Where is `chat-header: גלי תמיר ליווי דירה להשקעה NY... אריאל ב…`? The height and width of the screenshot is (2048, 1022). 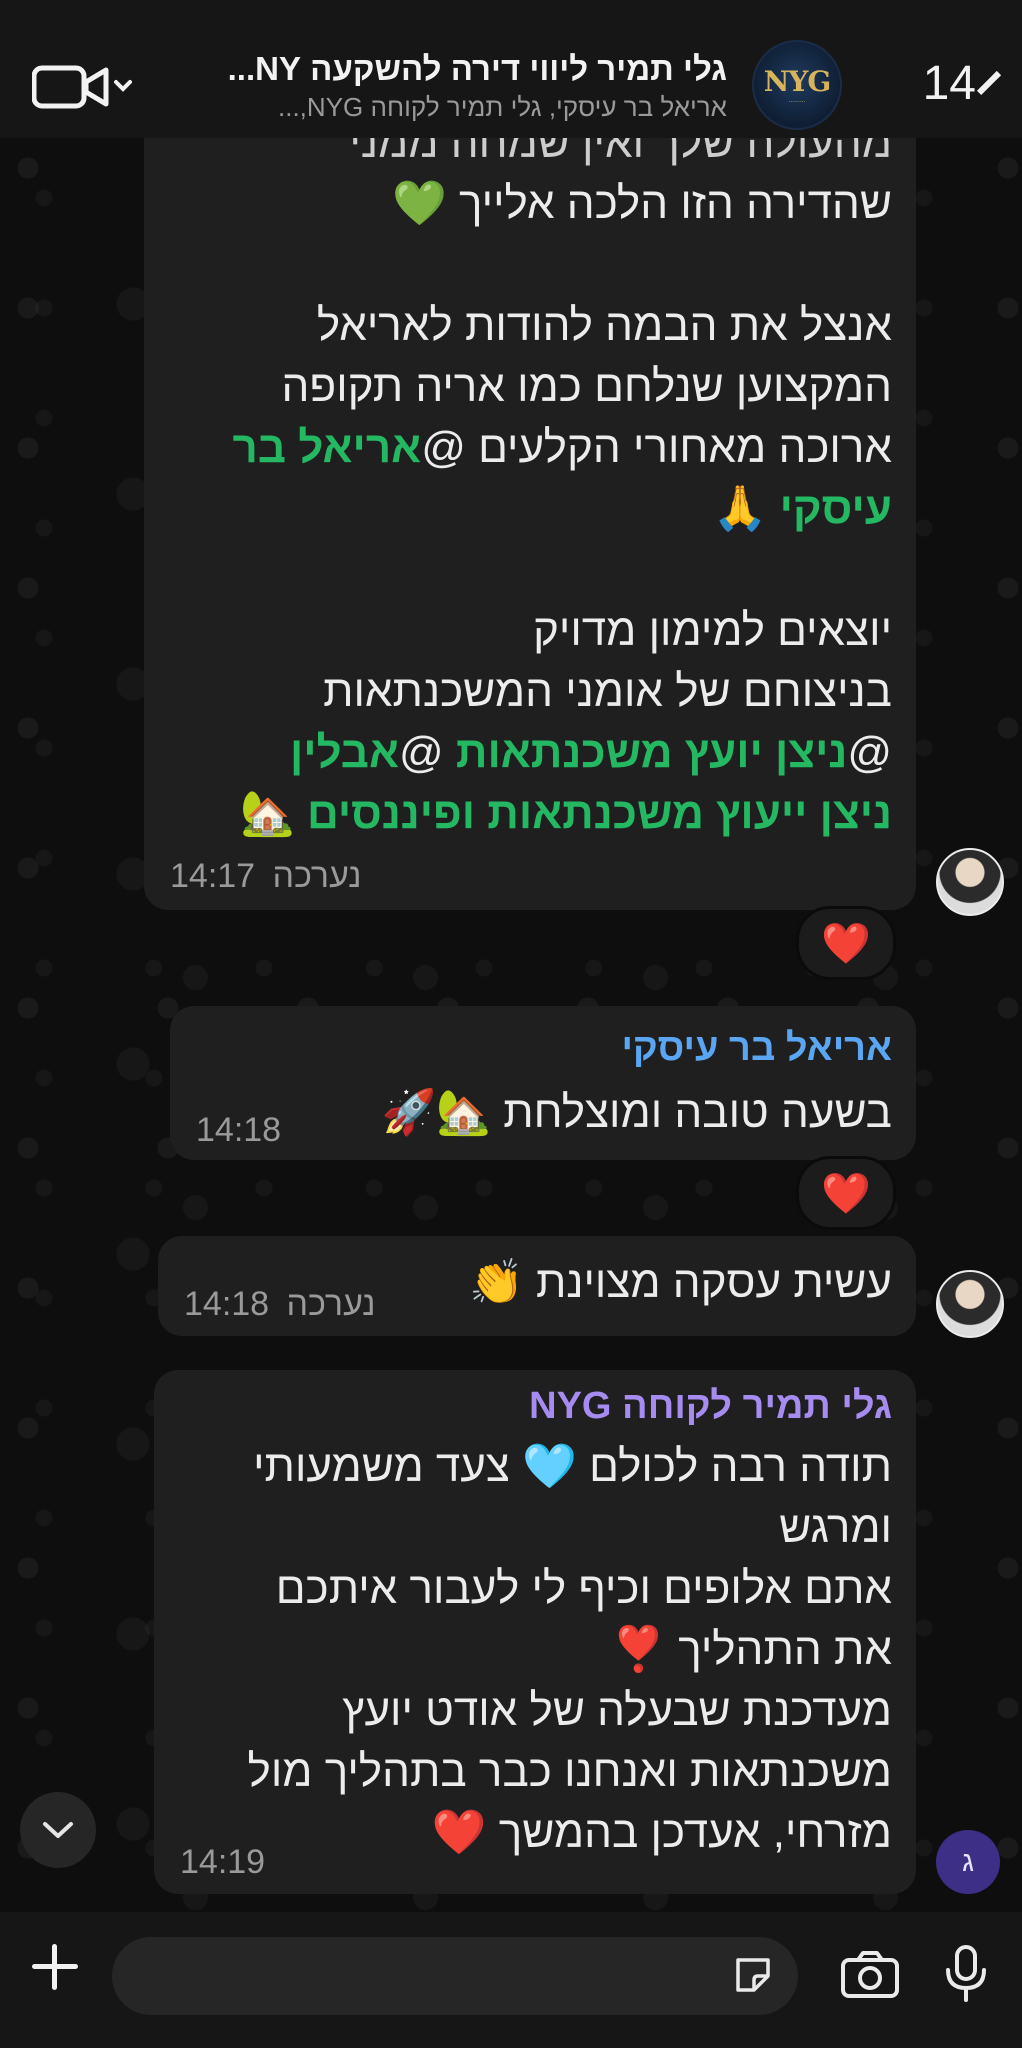
chat-header: גלי תמיר ליווי דירה להשקעה NY... אריאל ב… is located at coordinates (511, 69).